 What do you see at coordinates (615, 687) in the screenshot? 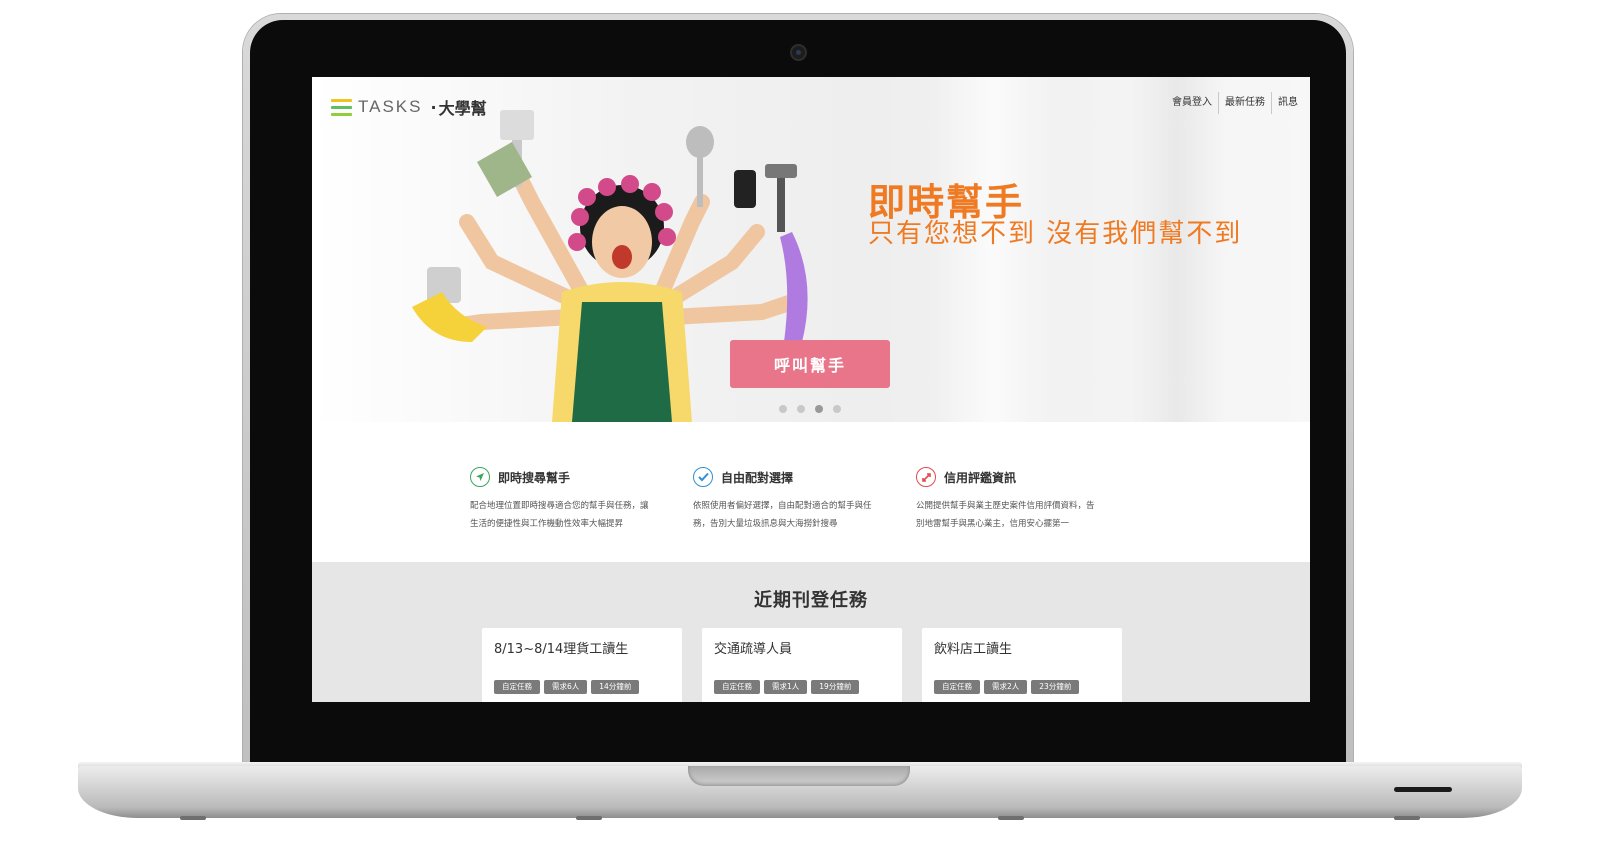
I see `task-time-tag: 14分鐘前` at bounding box center [615, 687].